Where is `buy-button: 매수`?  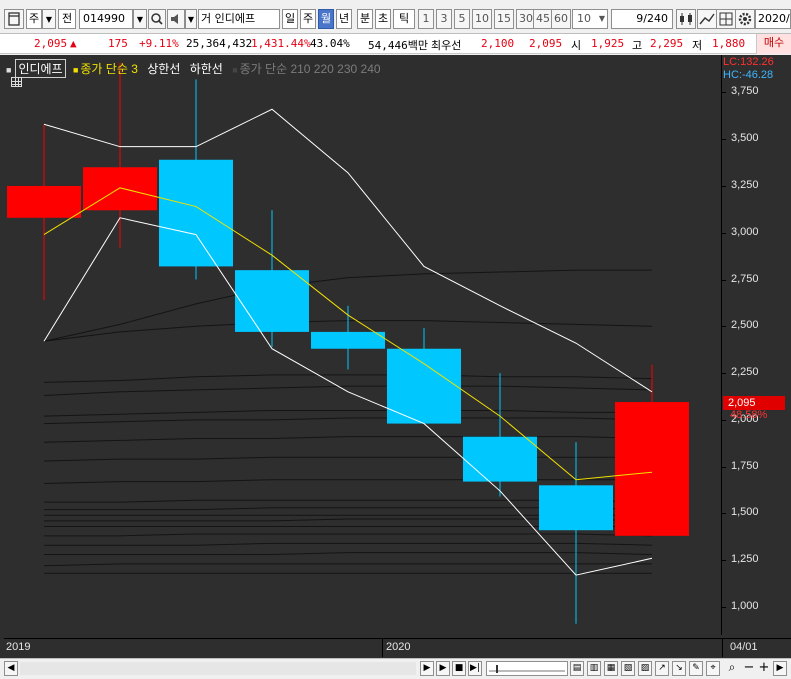
buy-button: 매수 is located at coordinates (773, 44).